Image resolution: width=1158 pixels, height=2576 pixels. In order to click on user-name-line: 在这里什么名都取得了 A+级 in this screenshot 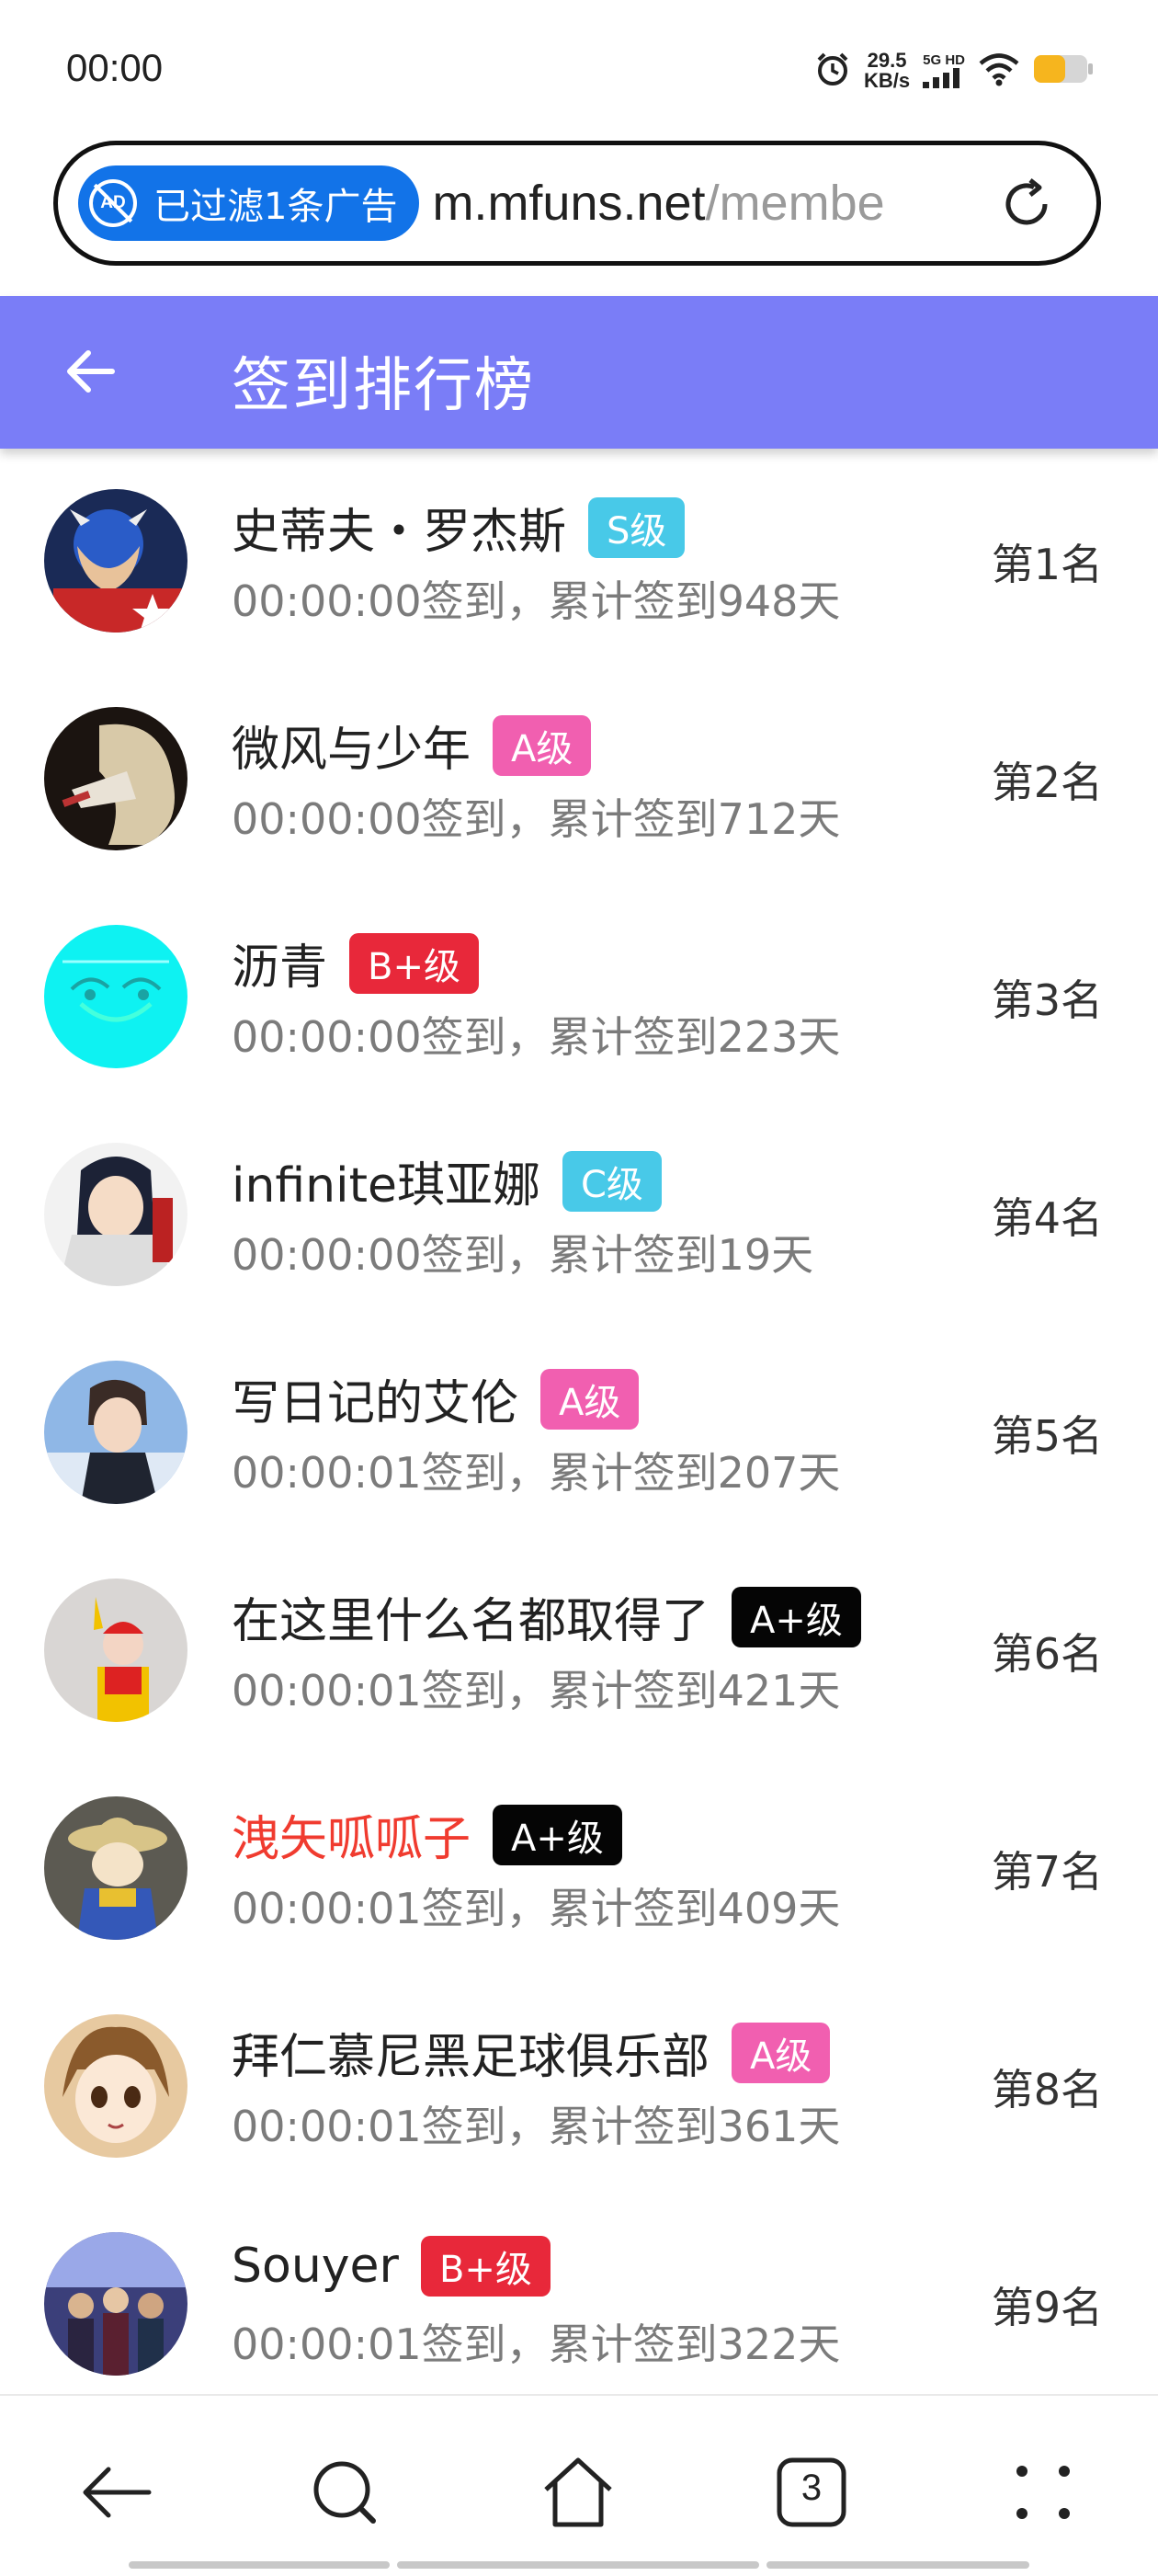, I will do `click(546, 1616)`.